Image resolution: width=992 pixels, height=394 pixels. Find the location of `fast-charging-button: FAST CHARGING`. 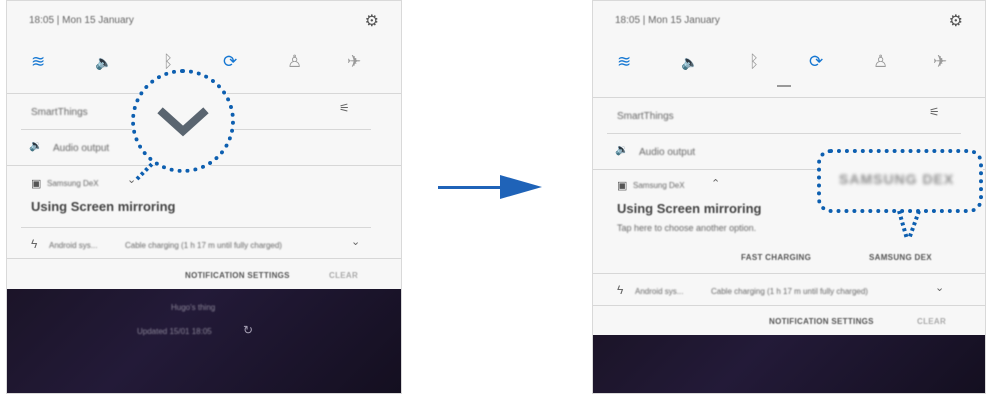

fast-charging-button: FAST CHARGING is located at coordinates (776, 257).